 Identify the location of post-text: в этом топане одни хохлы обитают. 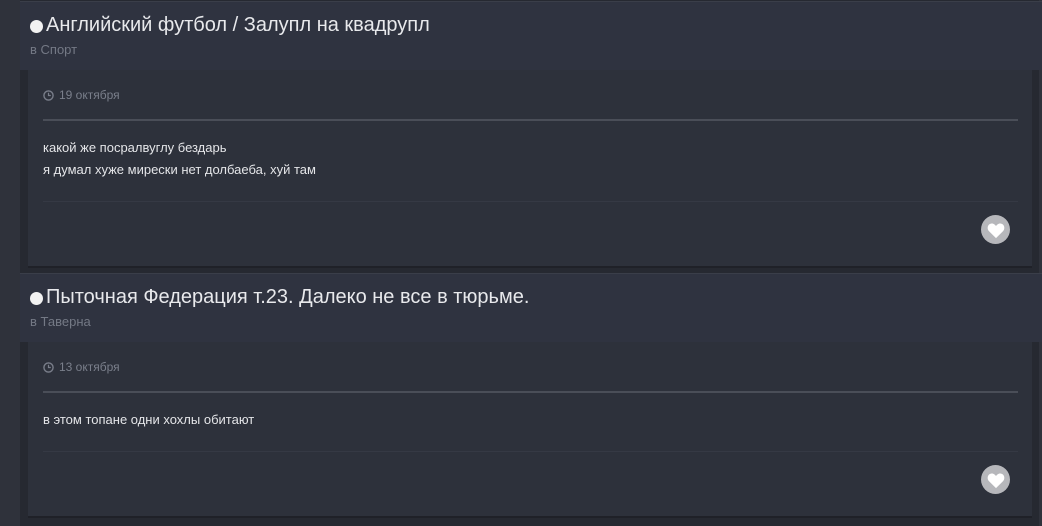
(148, 420).